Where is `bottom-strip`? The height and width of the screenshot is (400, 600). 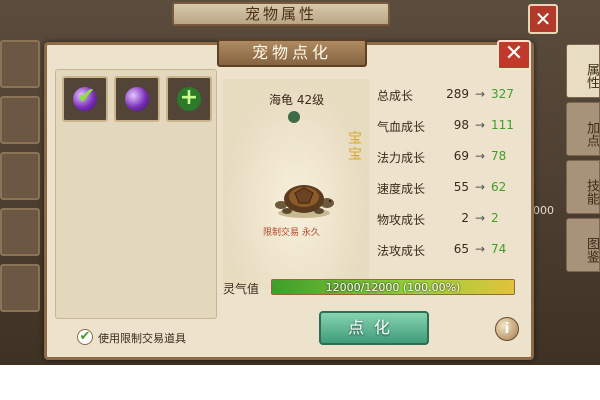
bottom-strip is located at coordinates (300, 382).